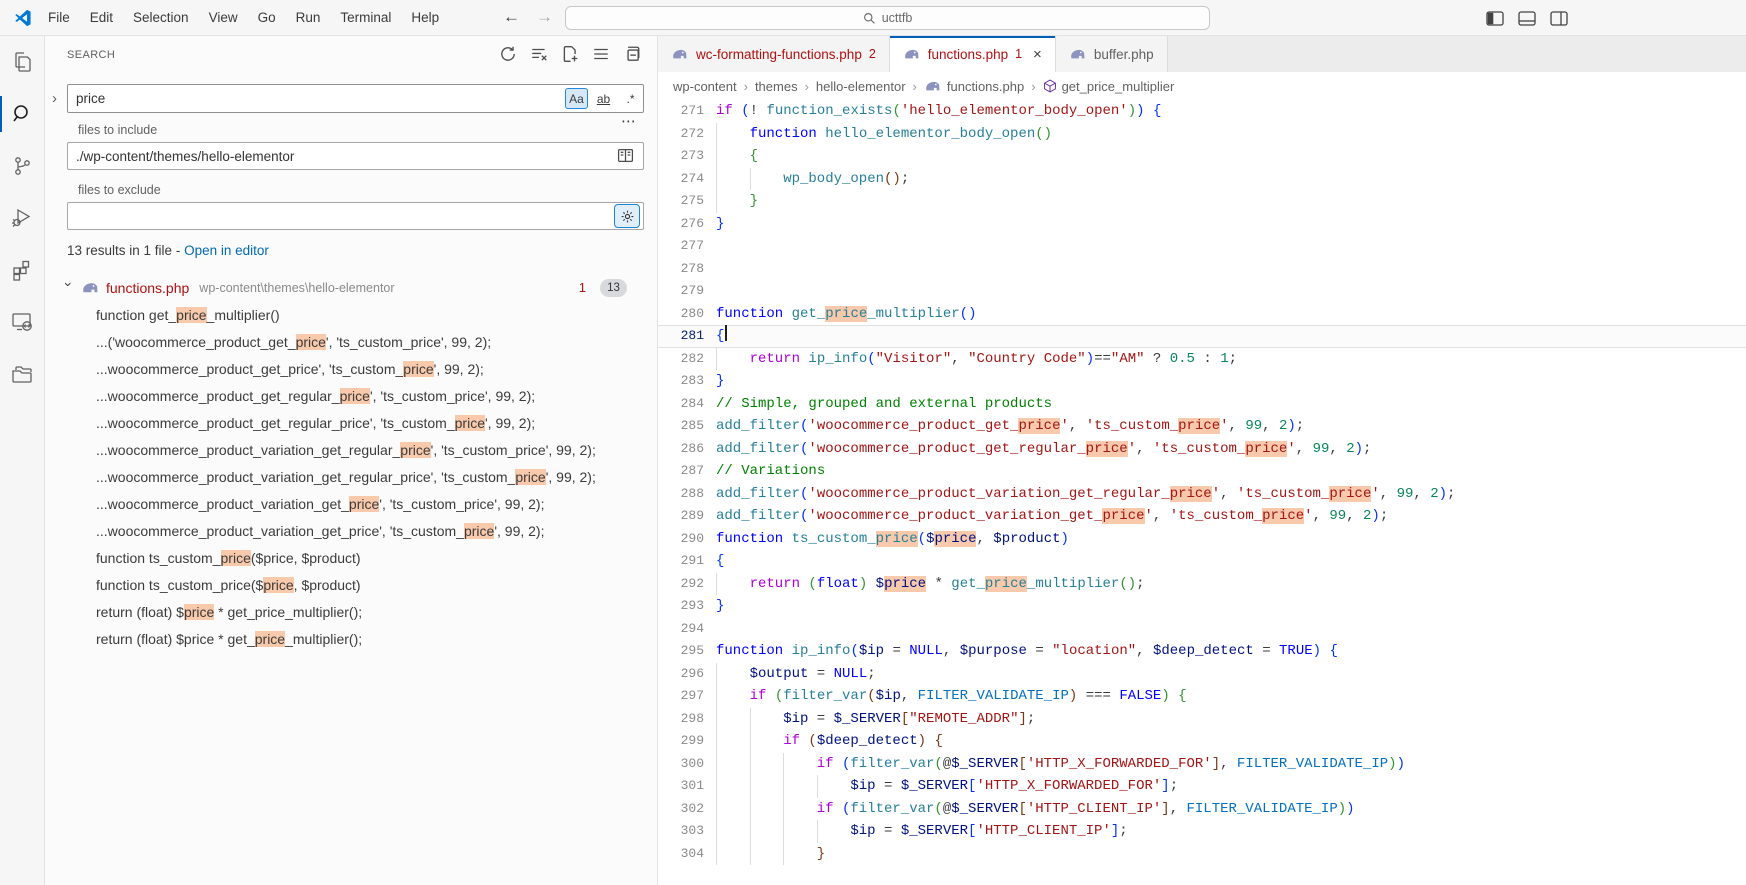 The height and width of the screenshot is (885, 1746). Describe the element at coordinates (632, 54) in the screenshot. I see `collapse-all-icon` at that location.